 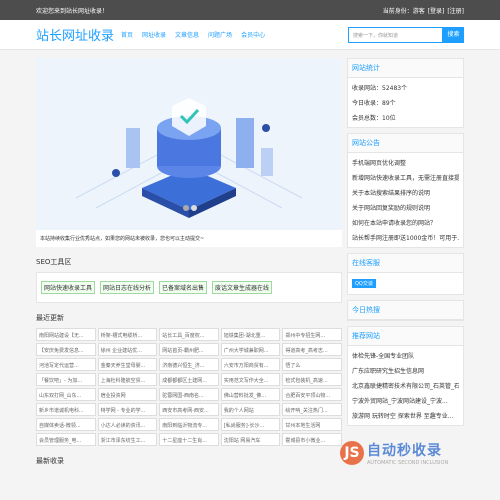 I want to click on recent-site-link: 甘州本地生活网, so click(x=312, y=424).